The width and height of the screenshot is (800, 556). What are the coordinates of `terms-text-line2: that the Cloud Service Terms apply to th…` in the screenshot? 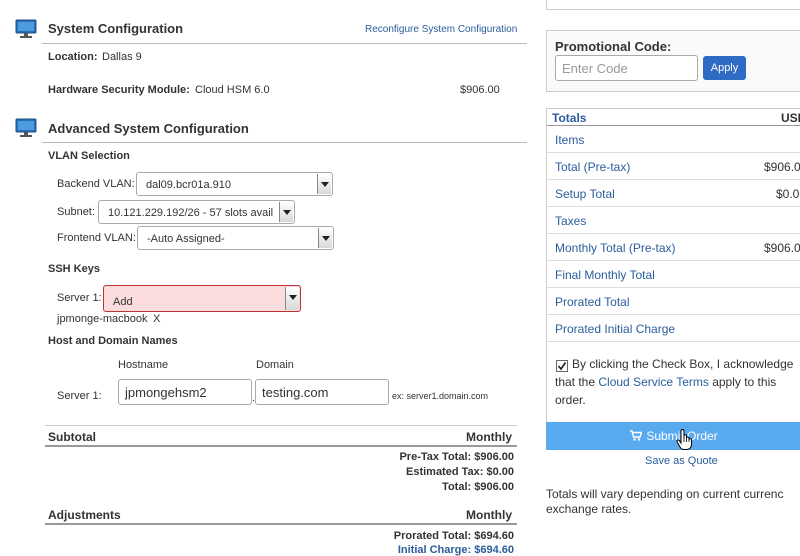 It's located at (665, 382).